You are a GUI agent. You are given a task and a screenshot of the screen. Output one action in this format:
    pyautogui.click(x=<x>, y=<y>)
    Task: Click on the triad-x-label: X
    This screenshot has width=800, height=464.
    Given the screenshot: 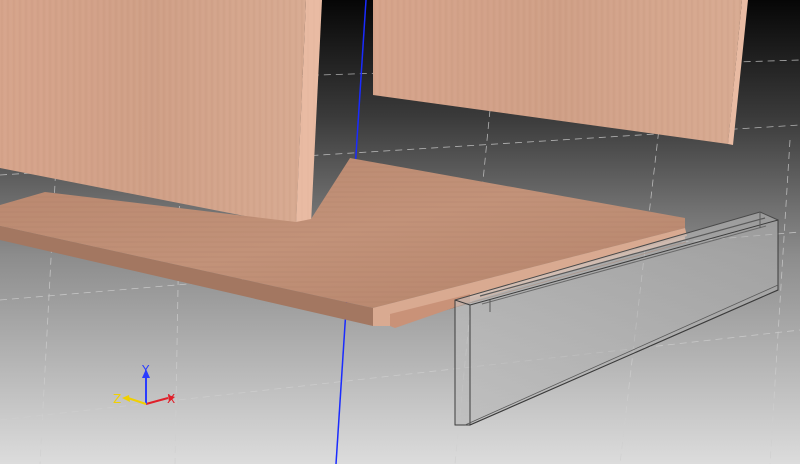 What is the action you would take?
    pyautogui.click(x=171, y=399)
    